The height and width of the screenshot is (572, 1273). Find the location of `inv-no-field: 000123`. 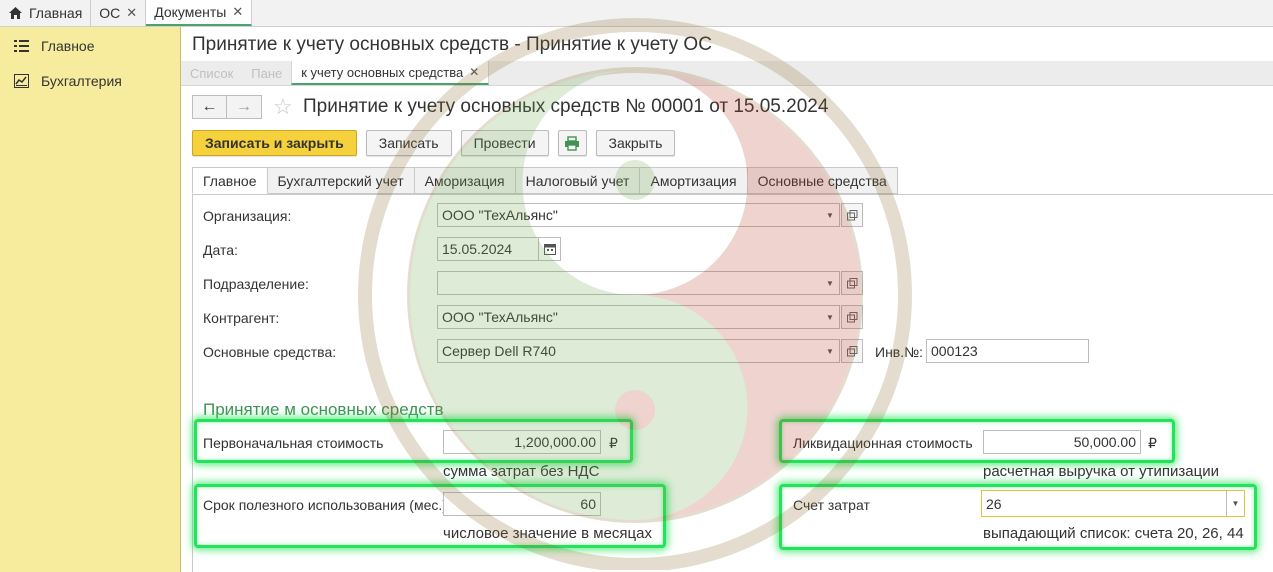

inv-no-field: 000123 is located at coordinates (1007, 351).